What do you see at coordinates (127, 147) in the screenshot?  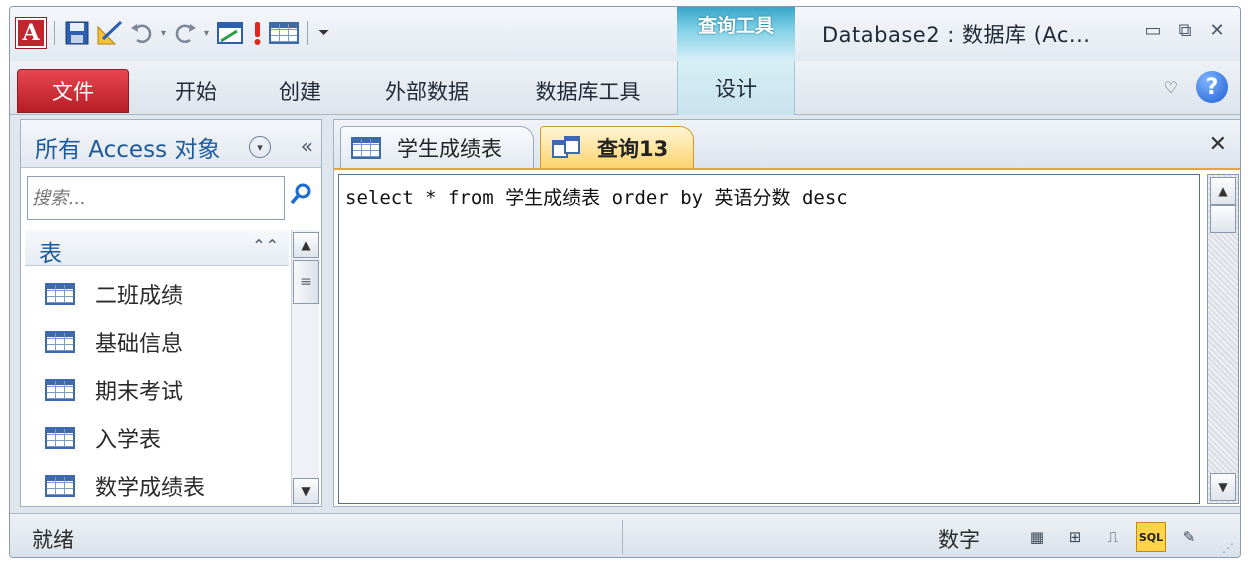 I see `nav-pane-title: 所有 Access 对象` at bounding box center [127, 147].